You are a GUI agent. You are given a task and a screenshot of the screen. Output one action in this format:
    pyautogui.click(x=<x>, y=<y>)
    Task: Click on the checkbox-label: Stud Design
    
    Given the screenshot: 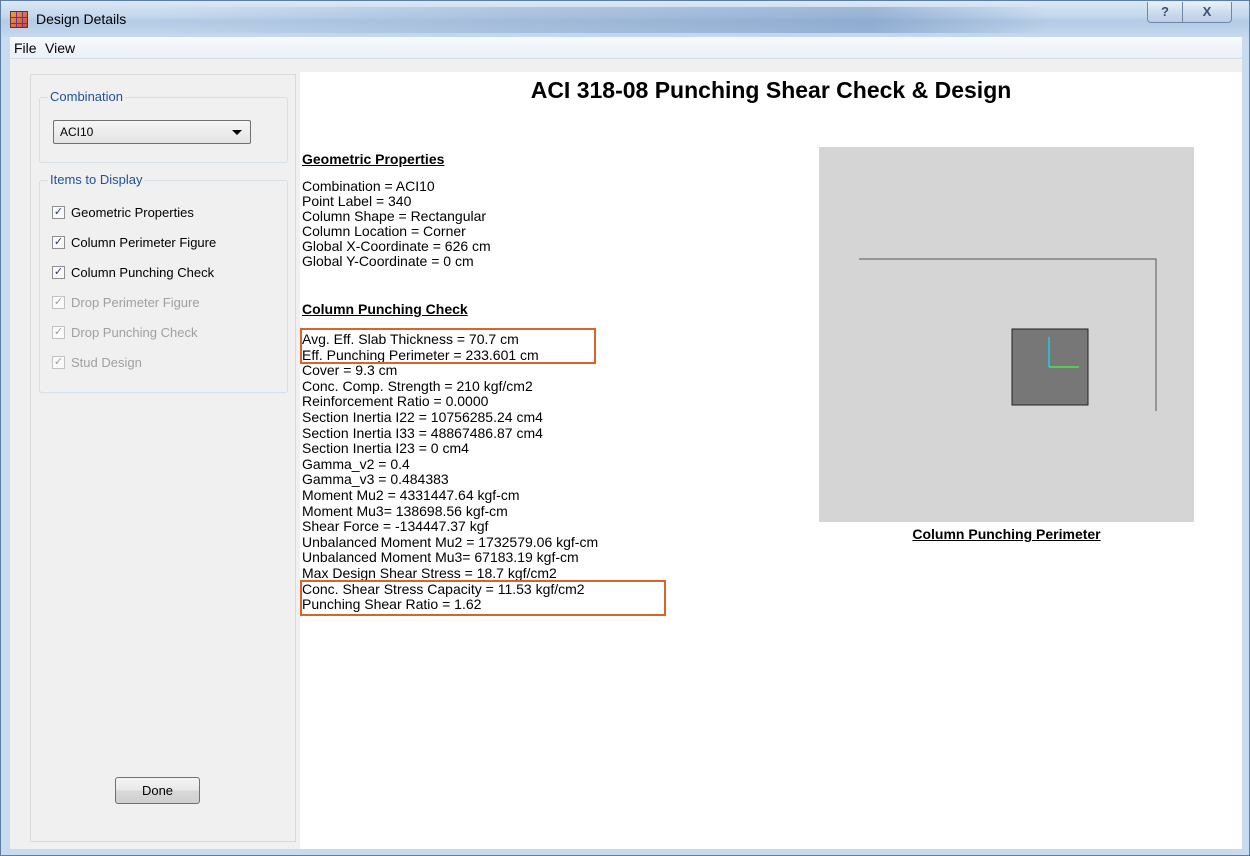 What is the action you would take?
    pyautogui.click(x=106, y=362)
    